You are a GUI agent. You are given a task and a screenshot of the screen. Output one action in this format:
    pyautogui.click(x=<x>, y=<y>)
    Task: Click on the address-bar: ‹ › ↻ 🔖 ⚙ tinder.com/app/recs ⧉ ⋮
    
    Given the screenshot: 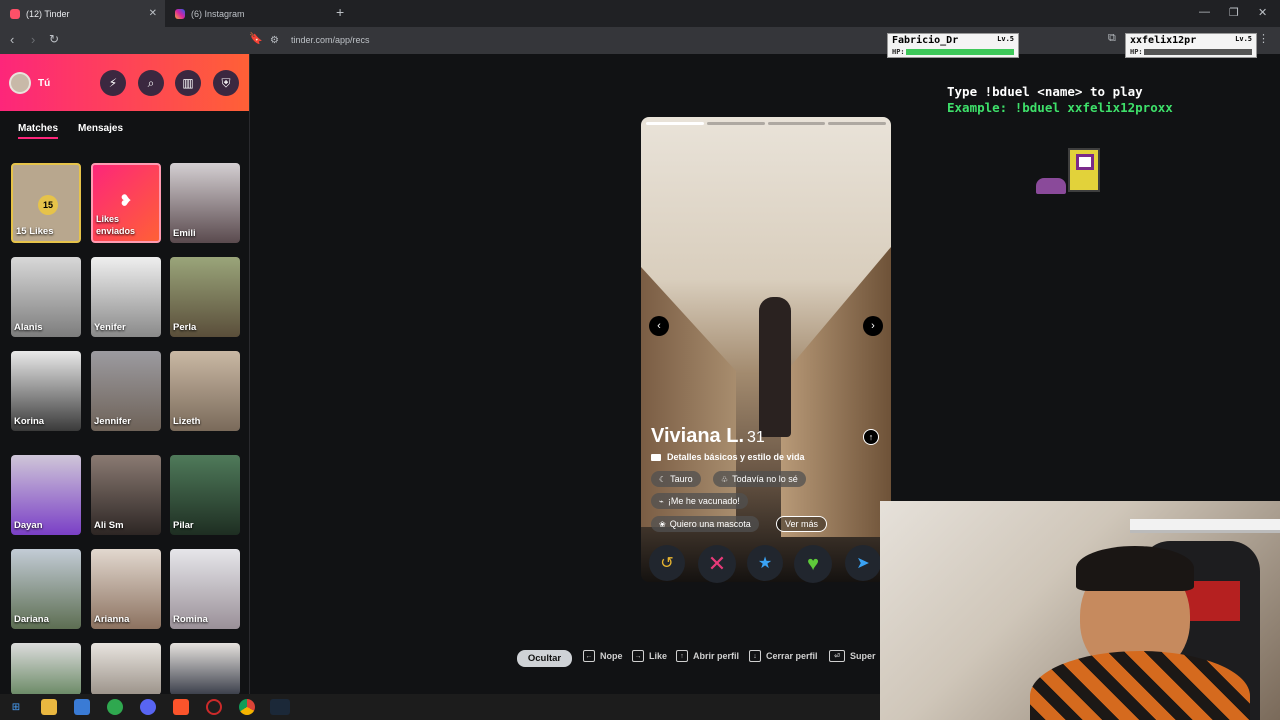 What is the action you would take?
    pyautogui.click(x=640, y=40)
    